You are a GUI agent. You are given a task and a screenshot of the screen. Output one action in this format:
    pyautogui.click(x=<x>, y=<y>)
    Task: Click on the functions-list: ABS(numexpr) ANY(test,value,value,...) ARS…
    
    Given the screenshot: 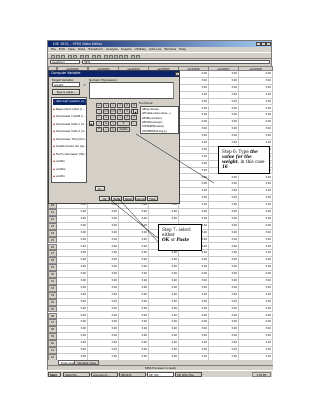 What is the action you would take?
    pyautogui.click(x=159, y=120)
    